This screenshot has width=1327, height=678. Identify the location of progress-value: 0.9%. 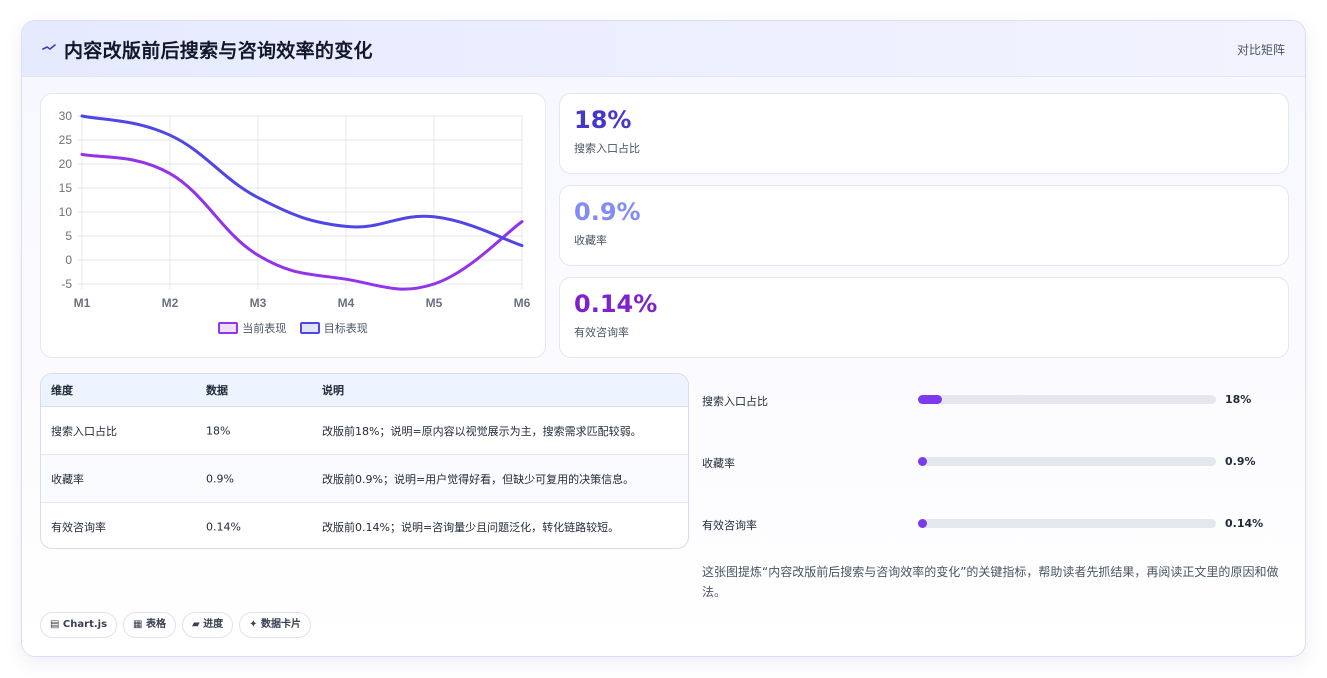
(1240, 461).